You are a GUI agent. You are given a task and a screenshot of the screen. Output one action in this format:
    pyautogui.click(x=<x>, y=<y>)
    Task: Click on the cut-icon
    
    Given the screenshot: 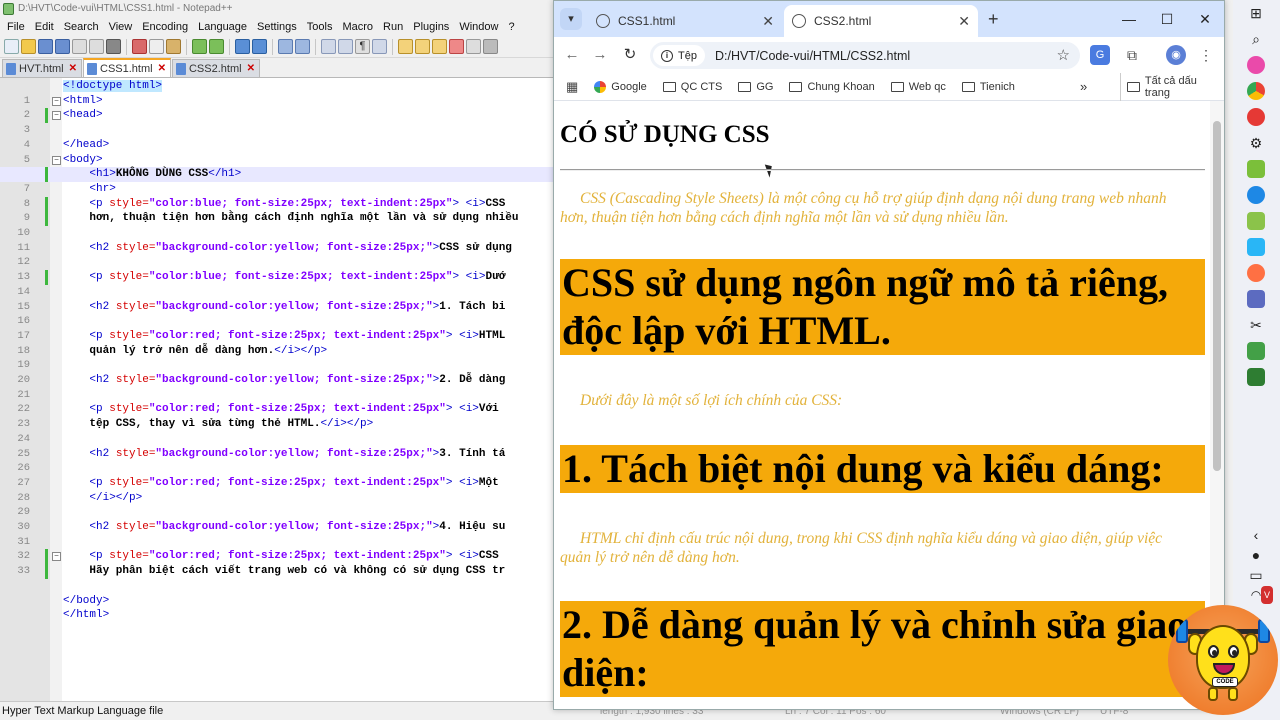 What is the action you would take?
    pyautogui.click(x=139, y=46)
    